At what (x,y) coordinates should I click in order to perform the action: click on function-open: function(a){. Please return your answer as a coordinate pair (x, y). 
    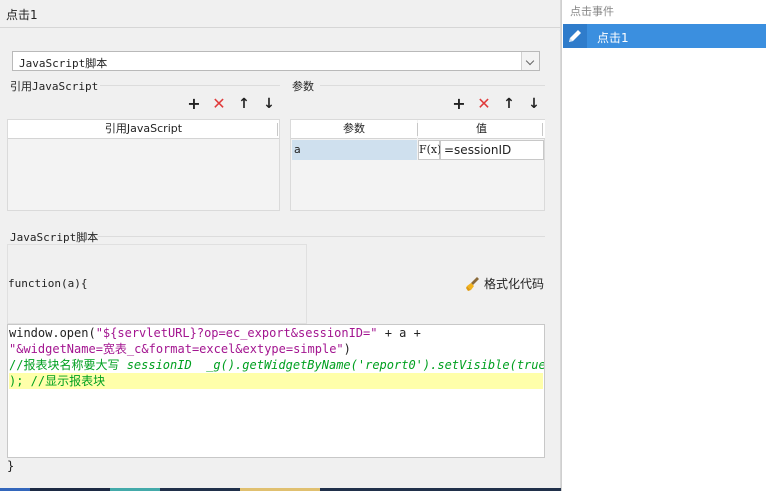
    Looking at the image, I should click on (48, 283).